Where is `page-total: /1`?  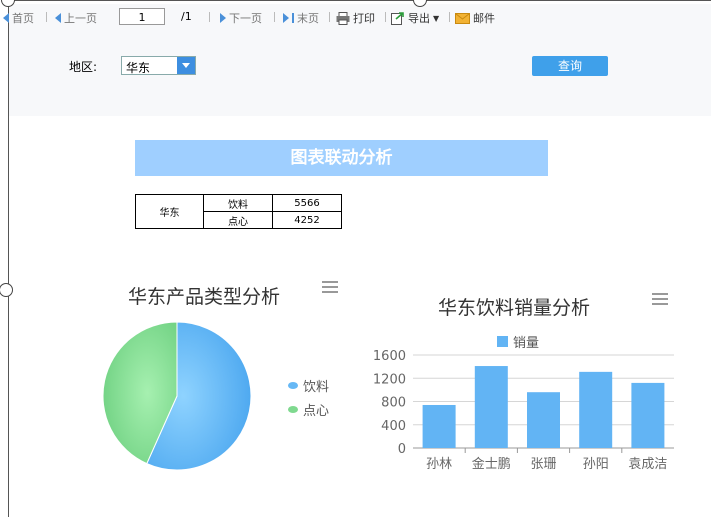
page-total: /1 is located at coordinates (186, 16).